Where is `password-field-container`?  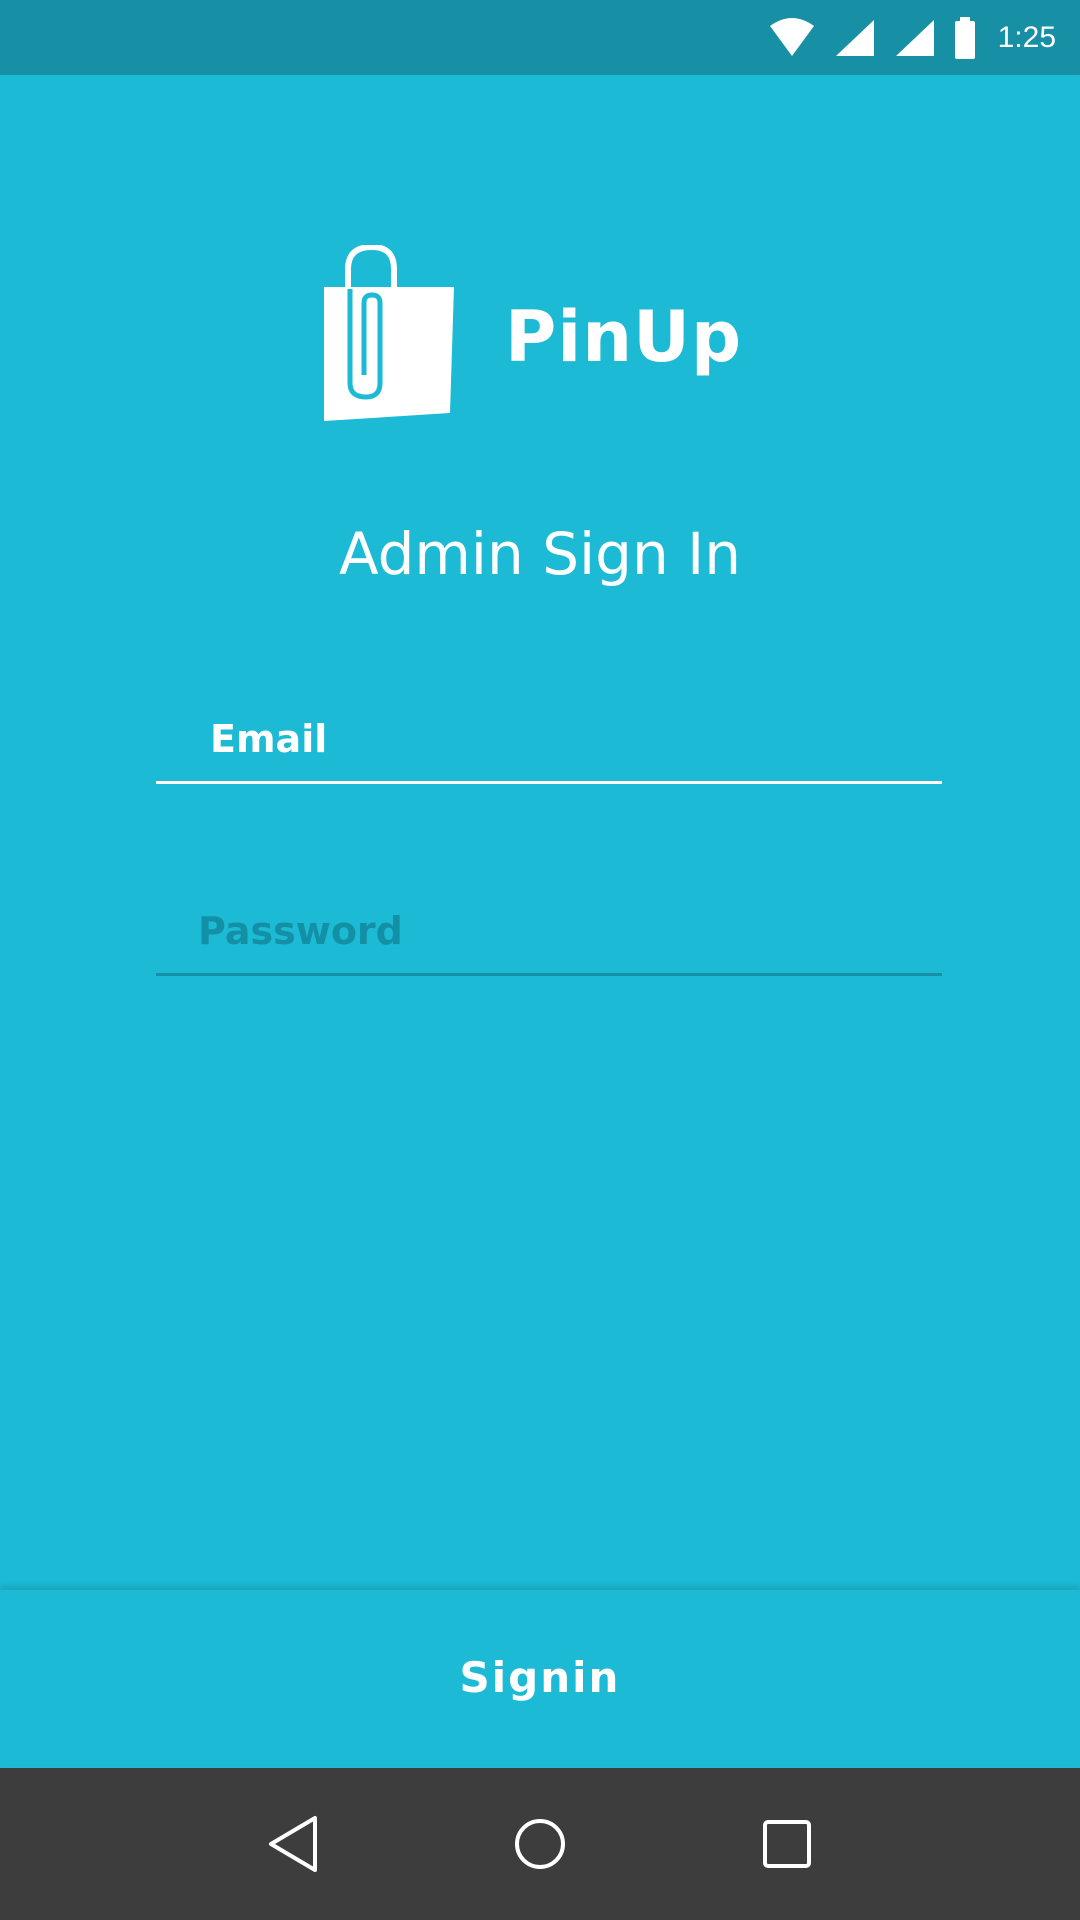
password-field-container is located at coordinates (549, 928).